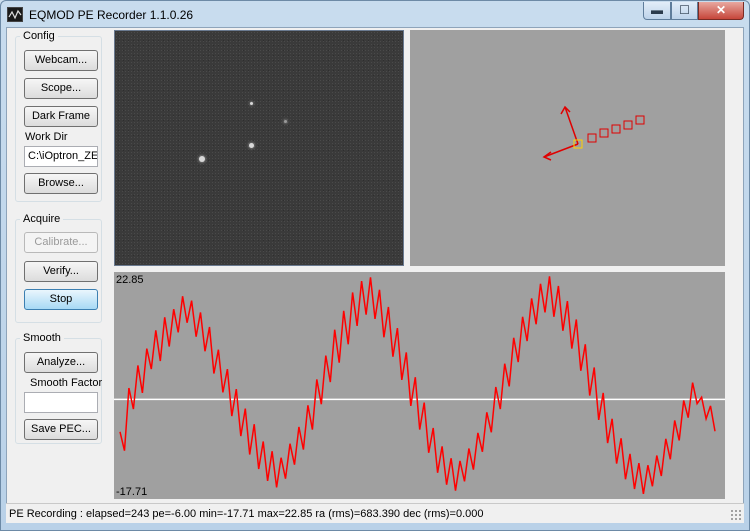 This screenshot has width=750, height=531. Describe the element at coordinates (42, 219) in the screenshot. I see `acquire-group-title: Acquire` at that location.